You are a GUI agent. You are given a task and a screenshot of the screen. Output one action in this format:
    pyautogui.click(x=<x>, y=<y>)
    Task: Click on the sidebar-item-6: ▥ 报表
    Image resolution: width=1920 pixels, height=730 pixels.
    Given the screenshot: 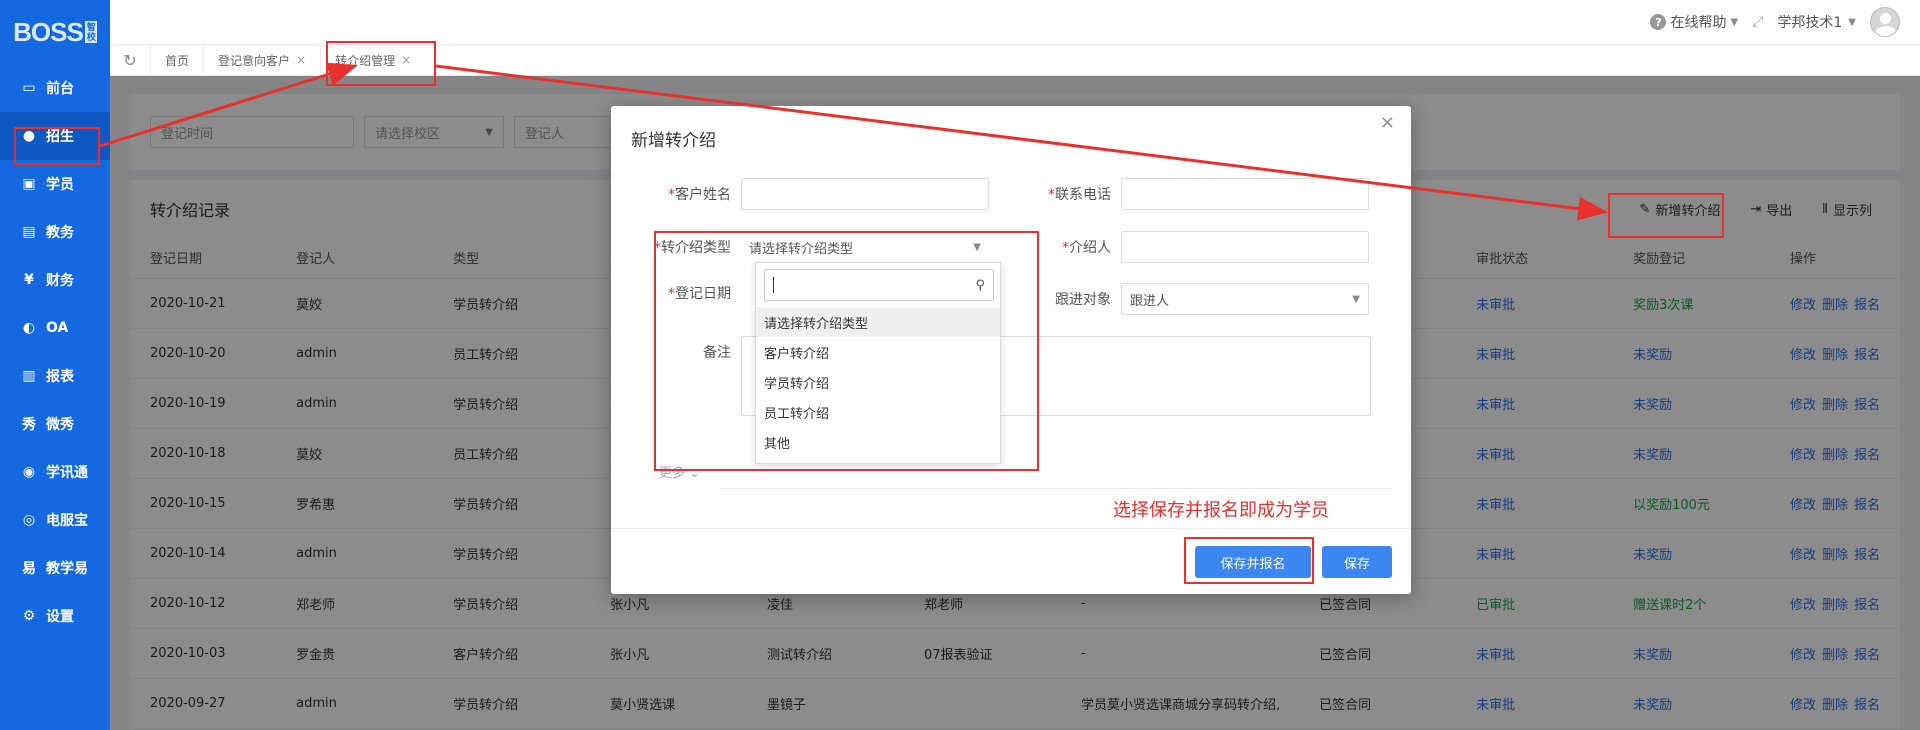 What is the action you would take?
    pyautogui.click(x=55, y=376)
    